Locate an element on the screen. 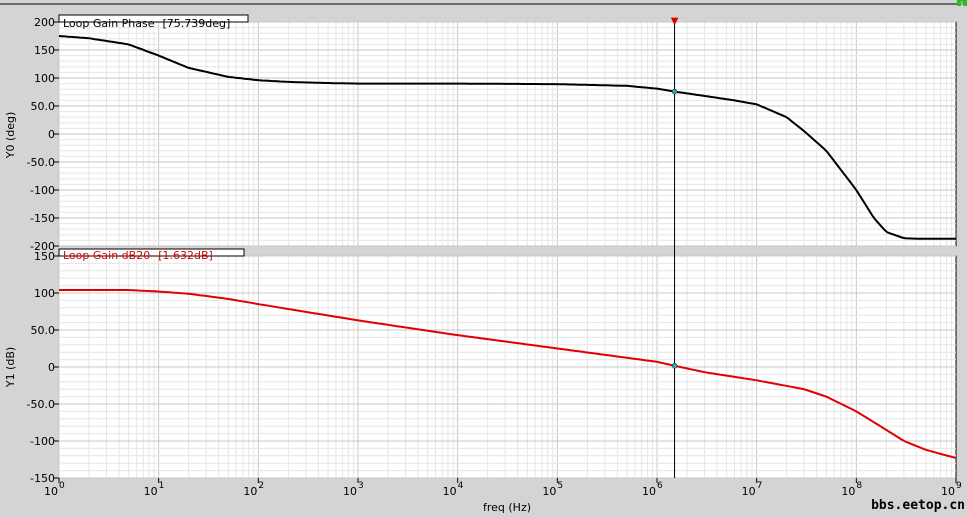 The image size is (967, 518). freq-x-ticks: 10 0 10 1 10 2 10 3 10 4 10 5 10 6 10 7 10 8 10 9 is located at coordinates (503, 488).